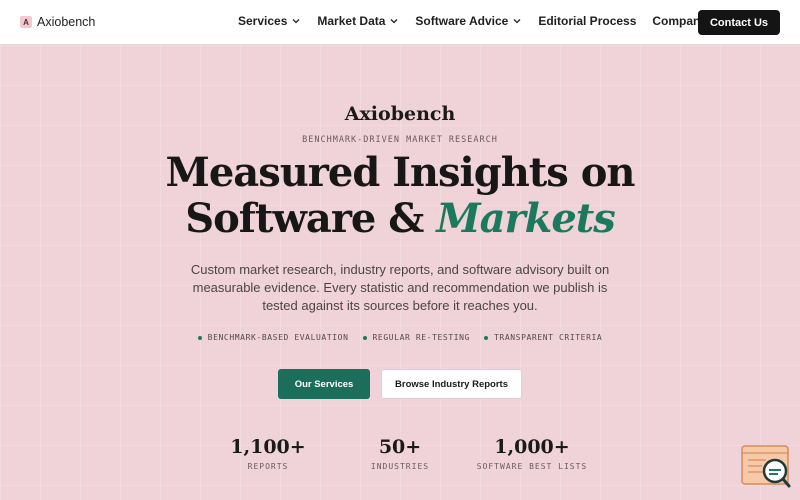 The height and width of the screenshot is (500, 800). What do you see at coordinates (268, 466) in the screenshot?
I see `stat-label: REPORTS` at bounding box center [268, 466].